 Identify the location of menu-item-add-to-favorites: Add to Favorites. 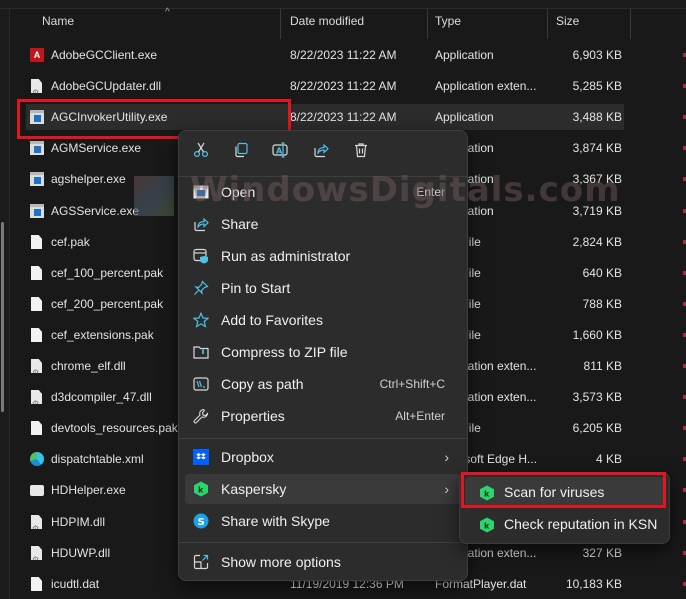
(323, 320).